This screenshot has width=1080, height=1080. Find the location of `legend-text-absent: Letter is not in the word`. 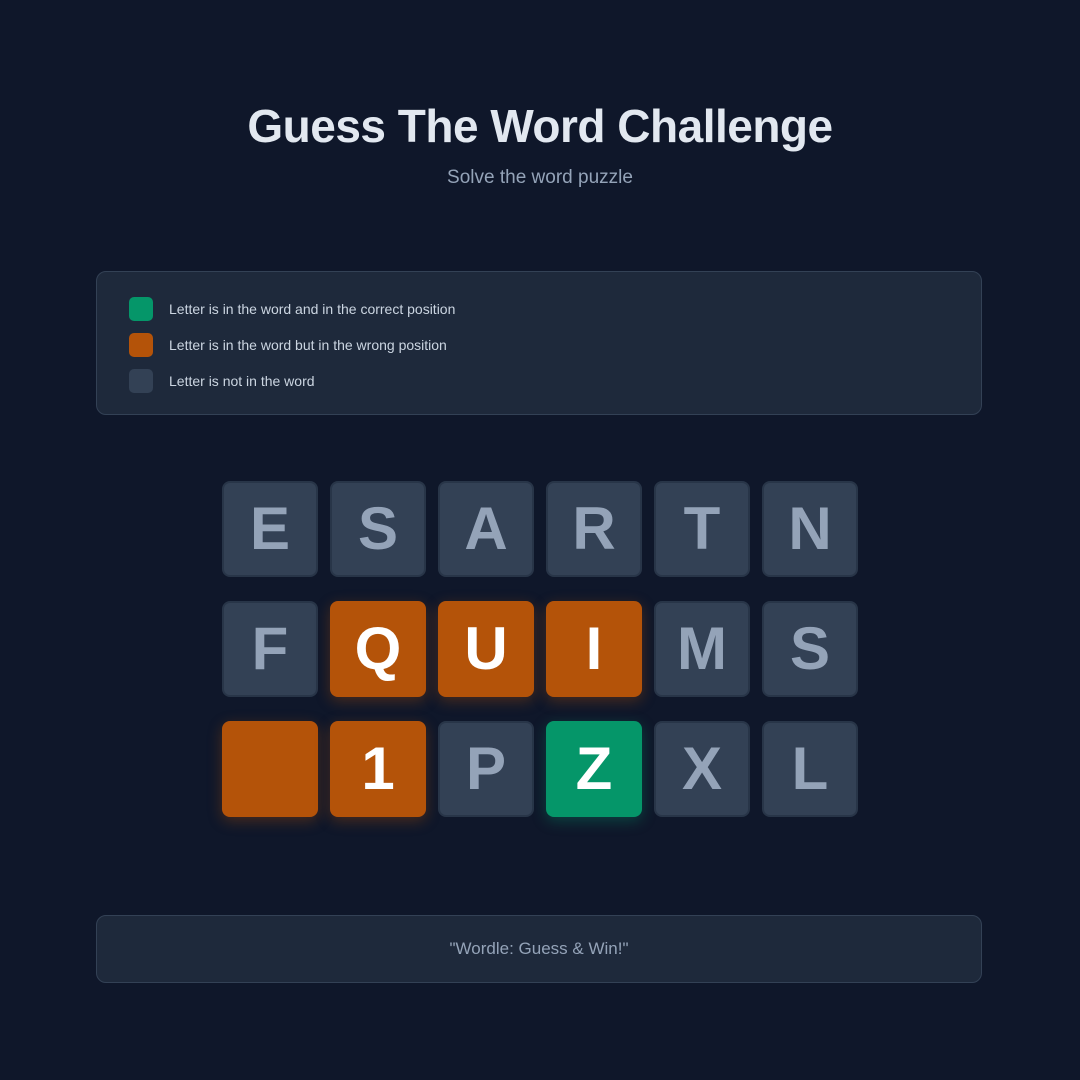

legend-text-absent: Letter is not in the word is located at coordinates (242, 381).